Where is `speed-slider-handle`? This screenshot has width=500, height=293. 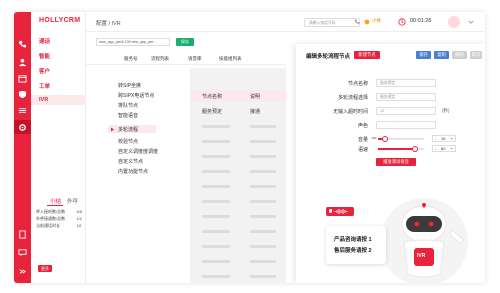
speed-slider-handle is located at coordinates (415, 149).